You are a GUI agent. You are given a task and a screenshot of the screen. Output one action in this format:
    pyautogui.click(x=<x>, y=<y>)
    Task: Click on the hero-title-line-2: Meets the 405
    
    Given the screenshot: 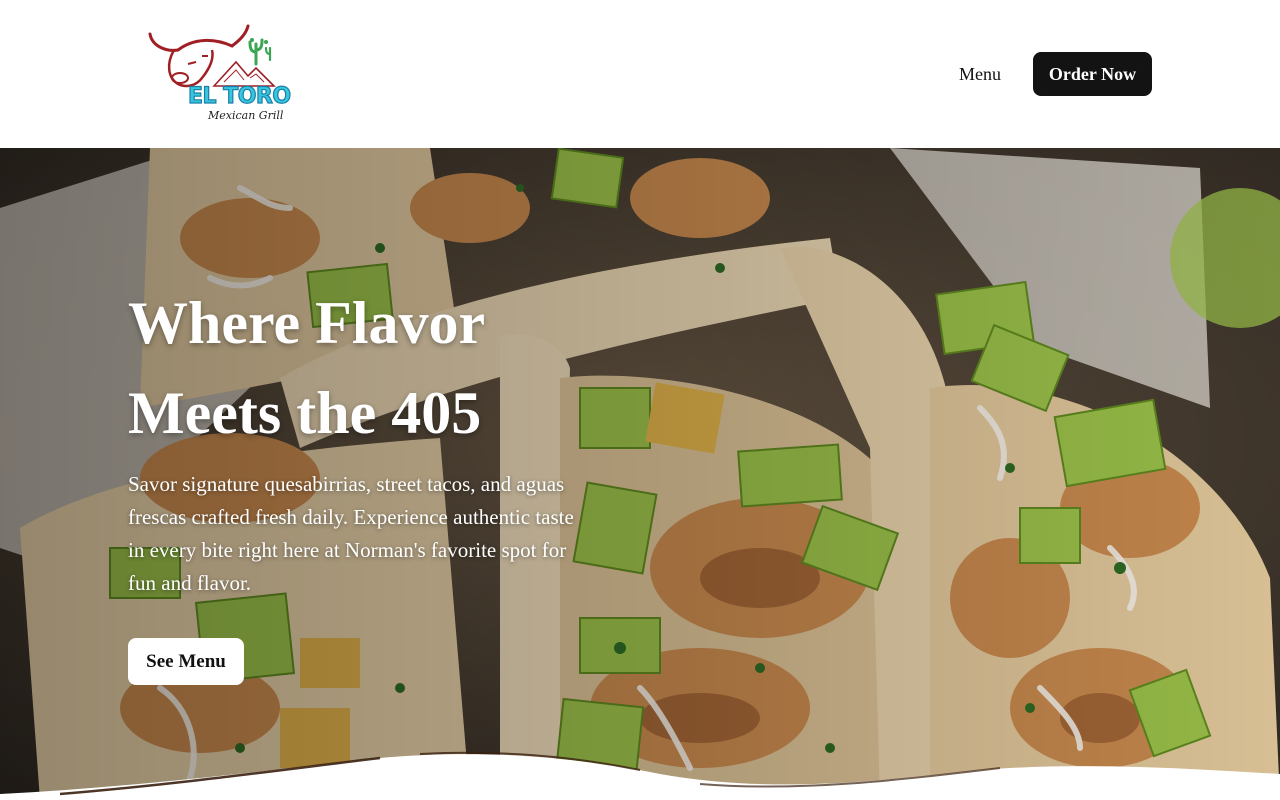 What is the action you would take?
    pyautogui.click(x=305, y=413)
    